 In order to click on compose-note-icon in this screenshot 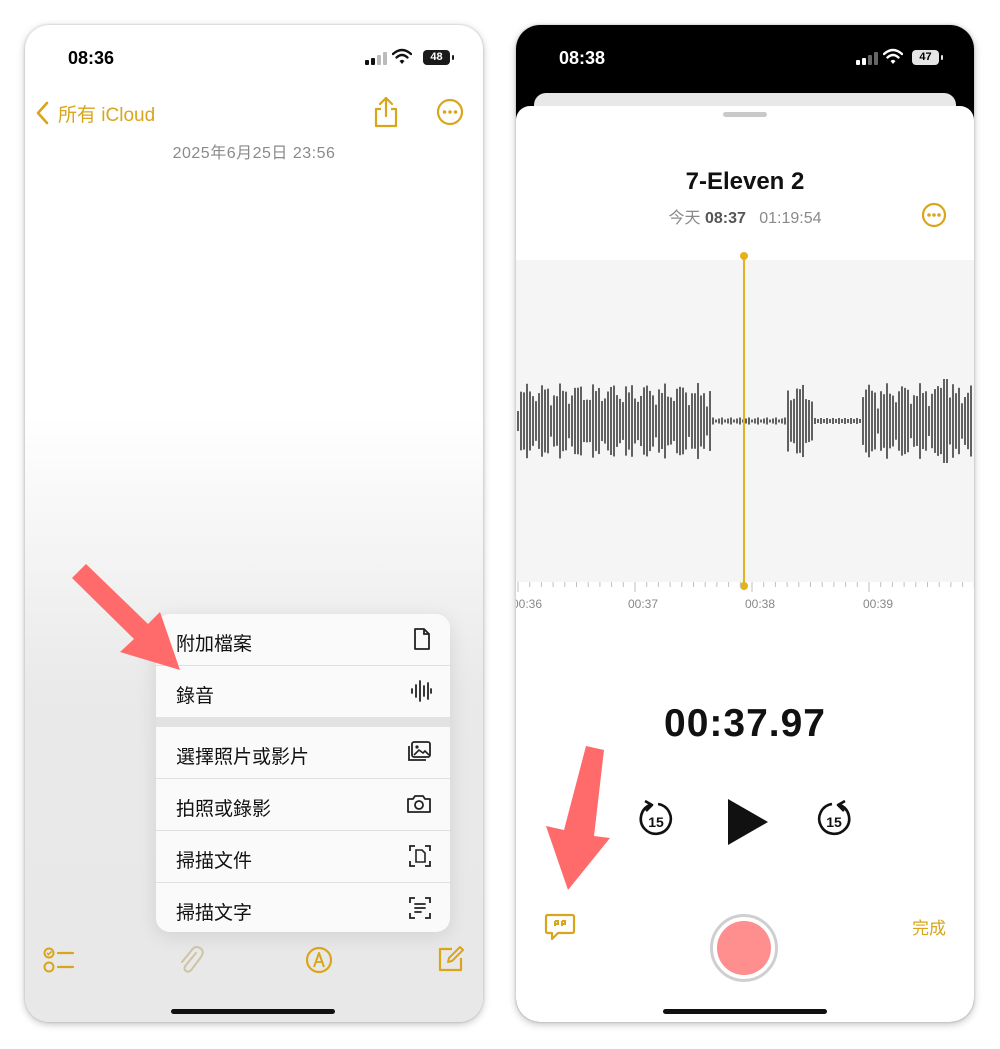, I will do `click(451, 959)`.